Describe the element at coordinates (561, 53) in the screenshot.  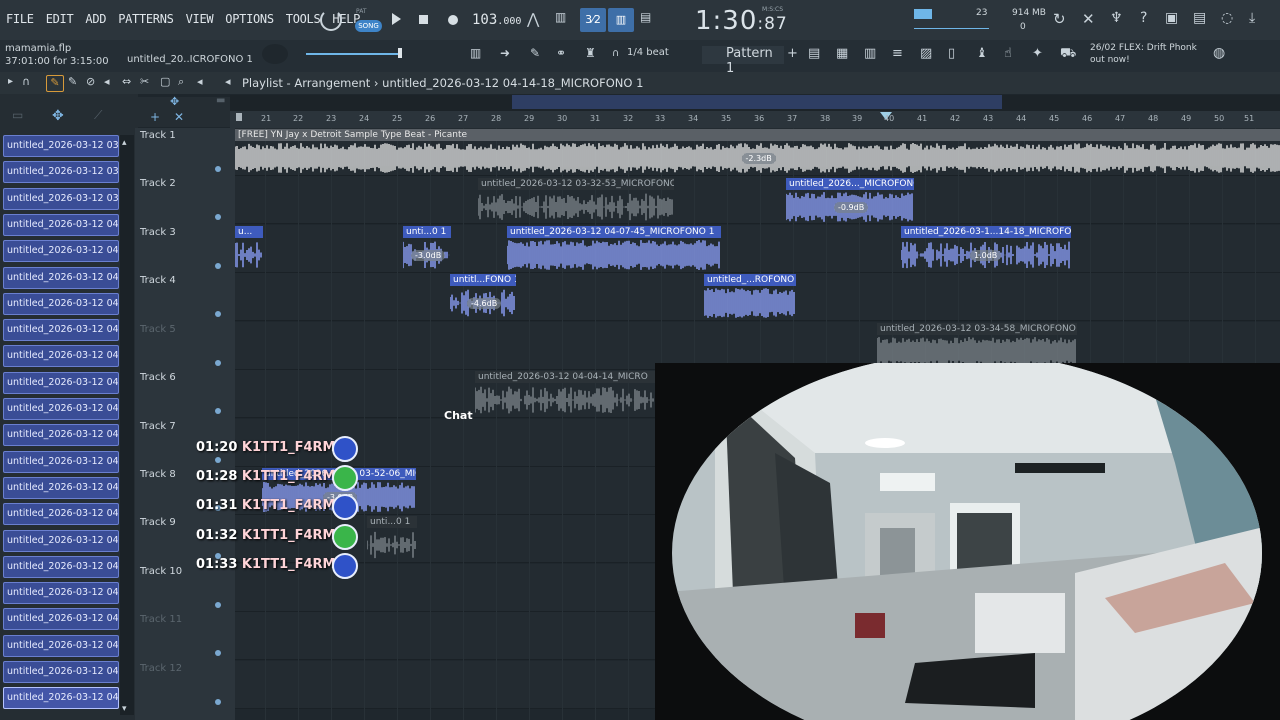
I see `link-icon: ⚭` at that location.